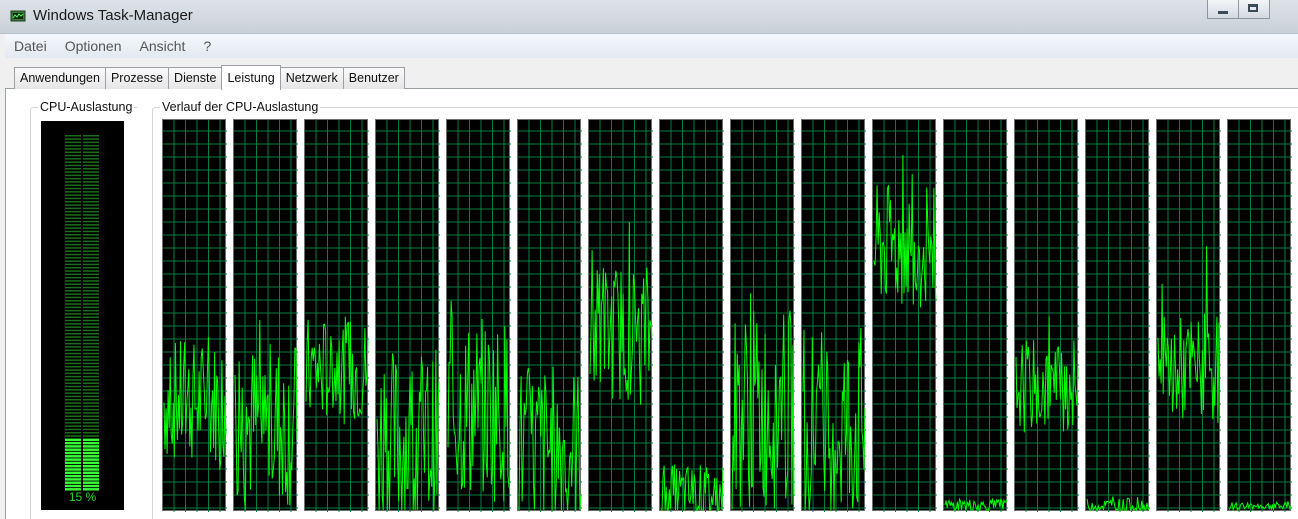 This screenshot has height=519, width=1298. Describe the element at coordinates (18, 16) in the screenshot. I see `task-manager-icon` at that location.